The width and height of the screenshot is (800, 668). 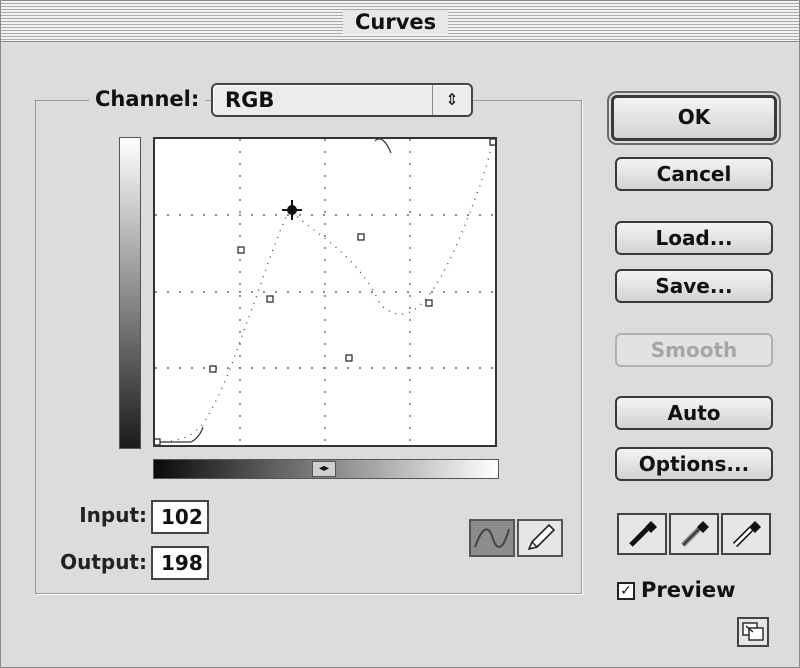 I want to click on output-gradient-bar, so click(x=130, y=293).